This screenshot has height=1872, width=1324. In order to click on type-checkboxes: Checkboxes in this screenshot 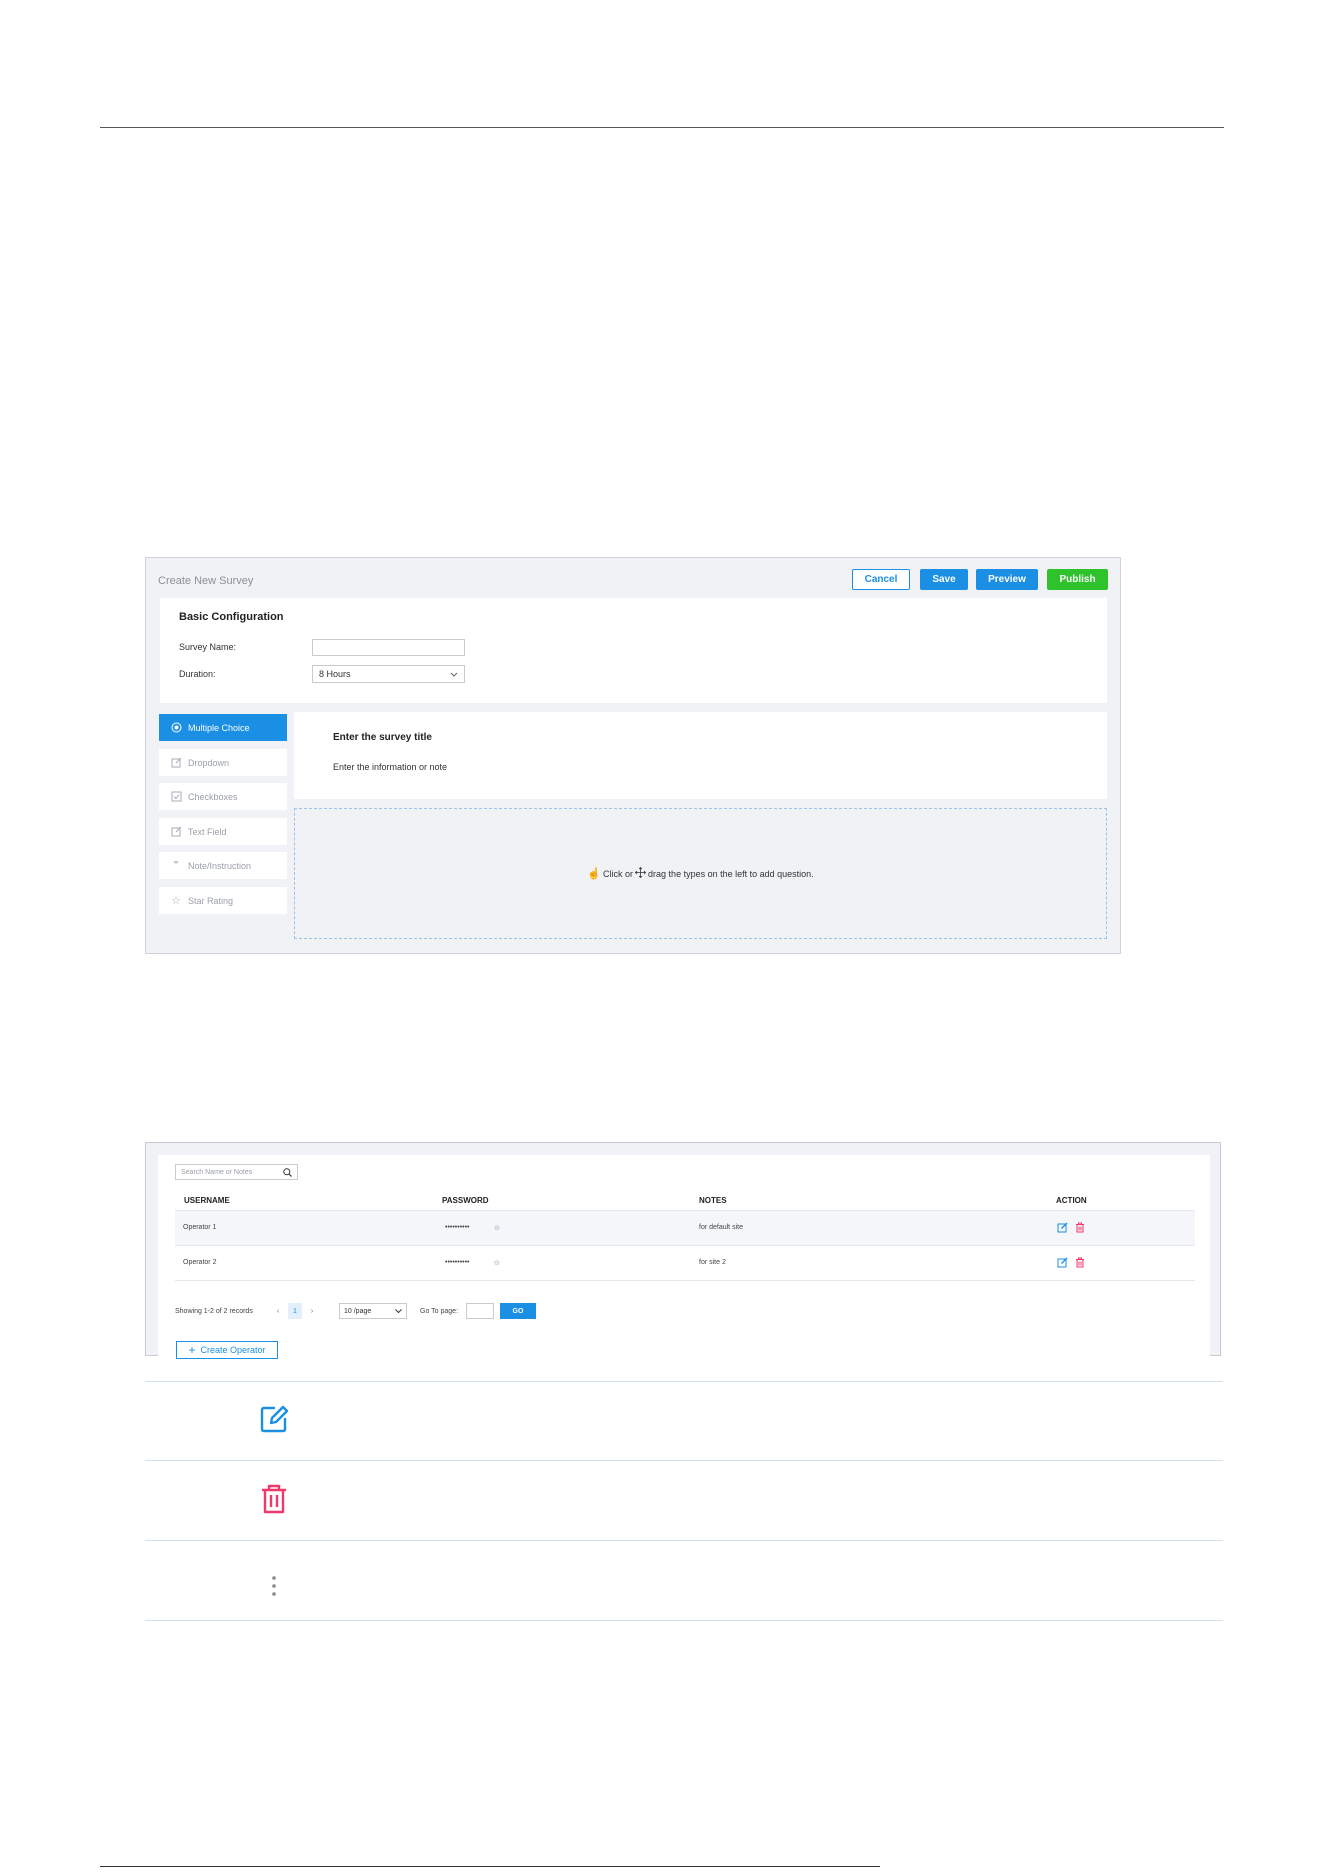, I will do `click(223, 796)`.